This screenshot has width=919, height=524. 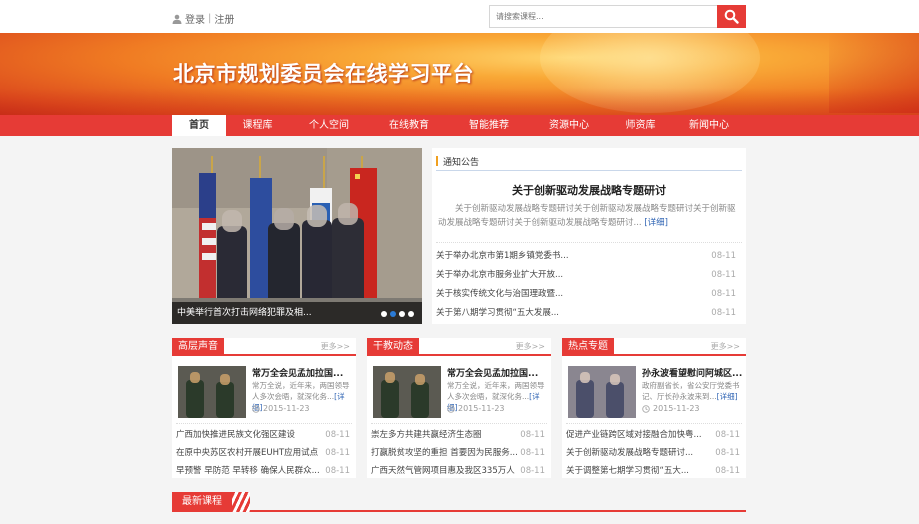 What do you see at coordinates (257, 125) in the screenshot?
I see `nav-item: 课程库` at bounding box center [257, 125].